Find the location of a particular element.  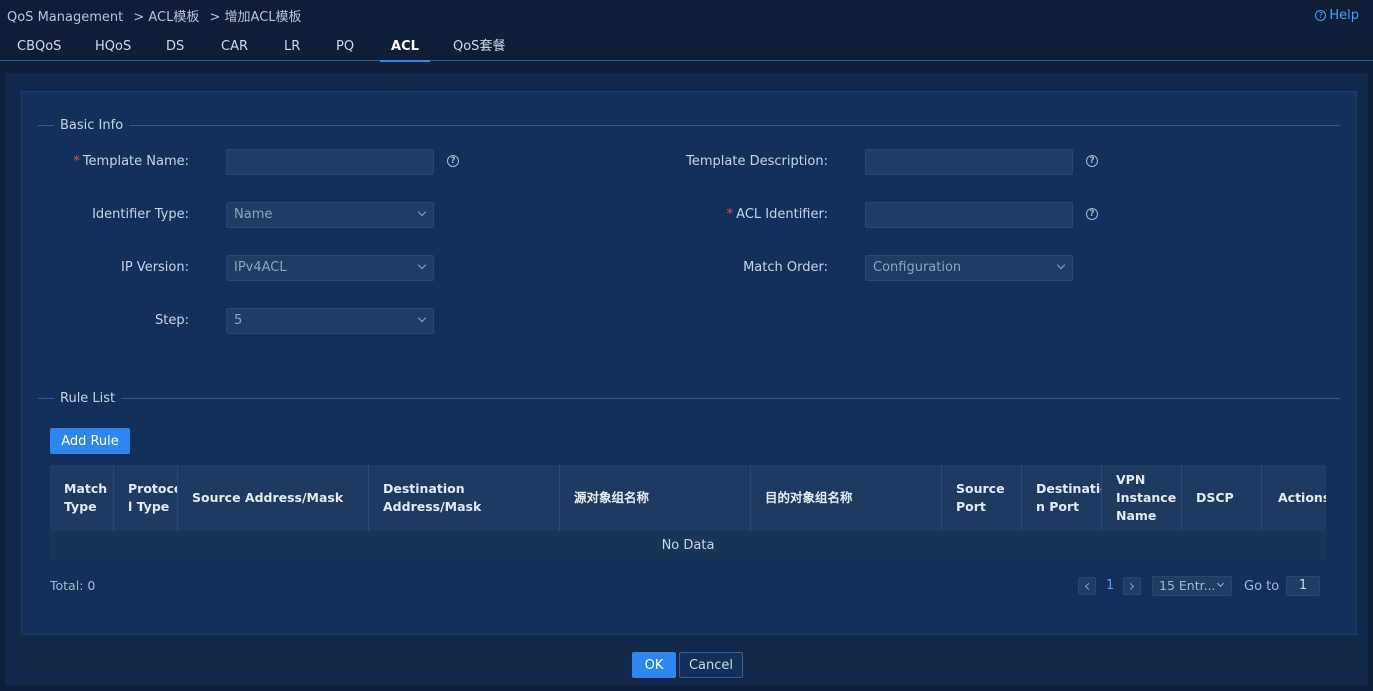

column-header-protocol-type: Protoco l Type is located at coordinates (146, 498).